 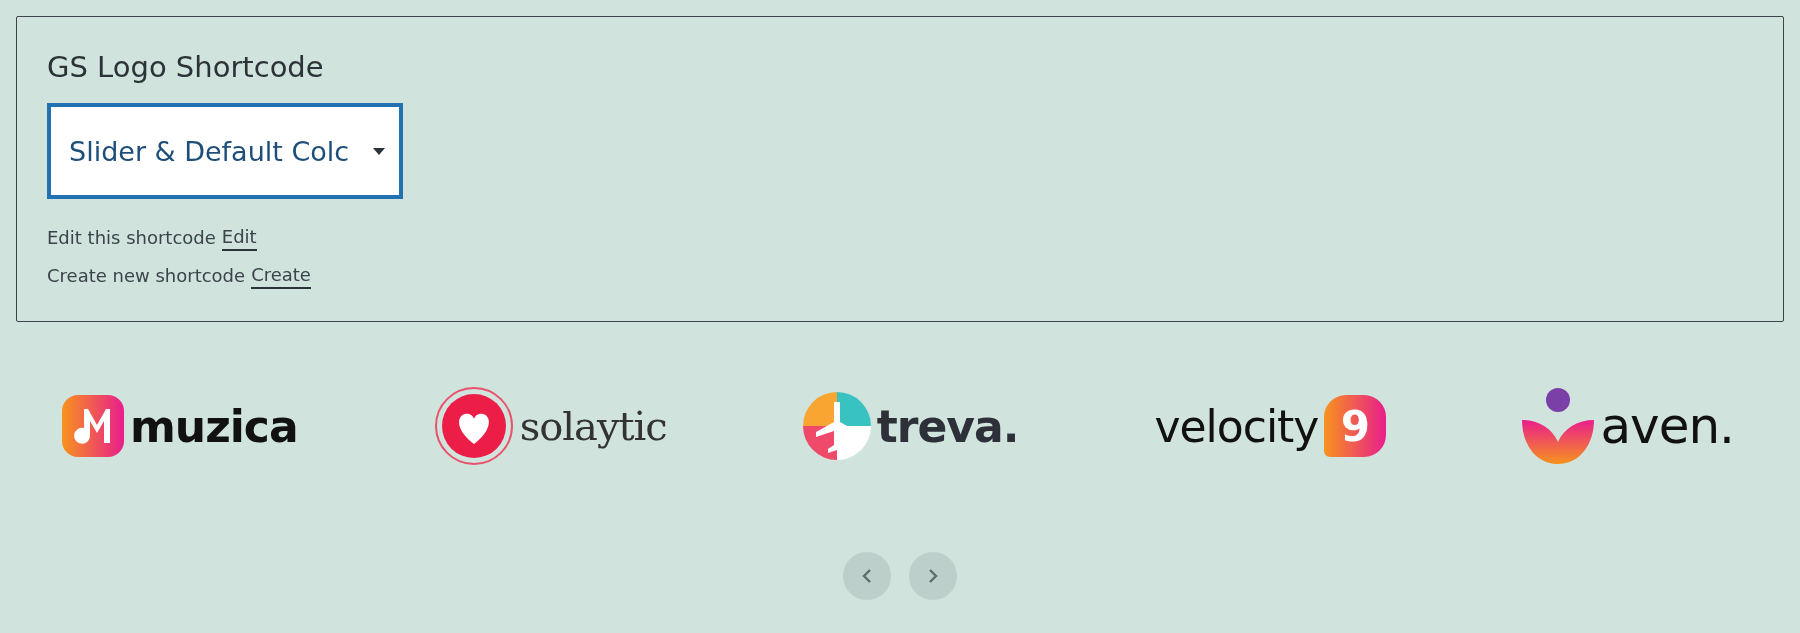 What do you see at coordinates (379, 151) in the screenshot?
I see `caret-icon` at bounding box center [379, 151].